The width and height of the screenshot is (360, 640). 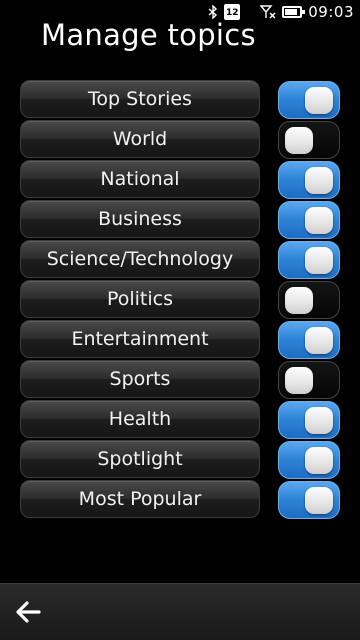 What do you see at coordinates (140, 219) in the screenshot?
I see `topic-button: Business` at bounding box center [140, 219].